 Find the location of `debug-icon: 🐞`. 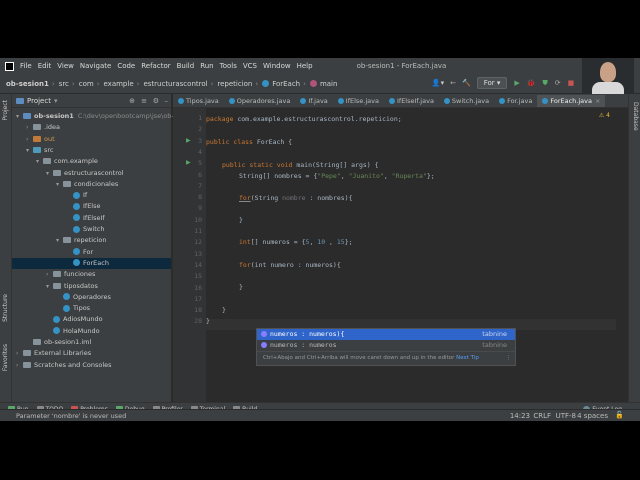

debug-icon: 🐞 is located at coordinates (531, 83).